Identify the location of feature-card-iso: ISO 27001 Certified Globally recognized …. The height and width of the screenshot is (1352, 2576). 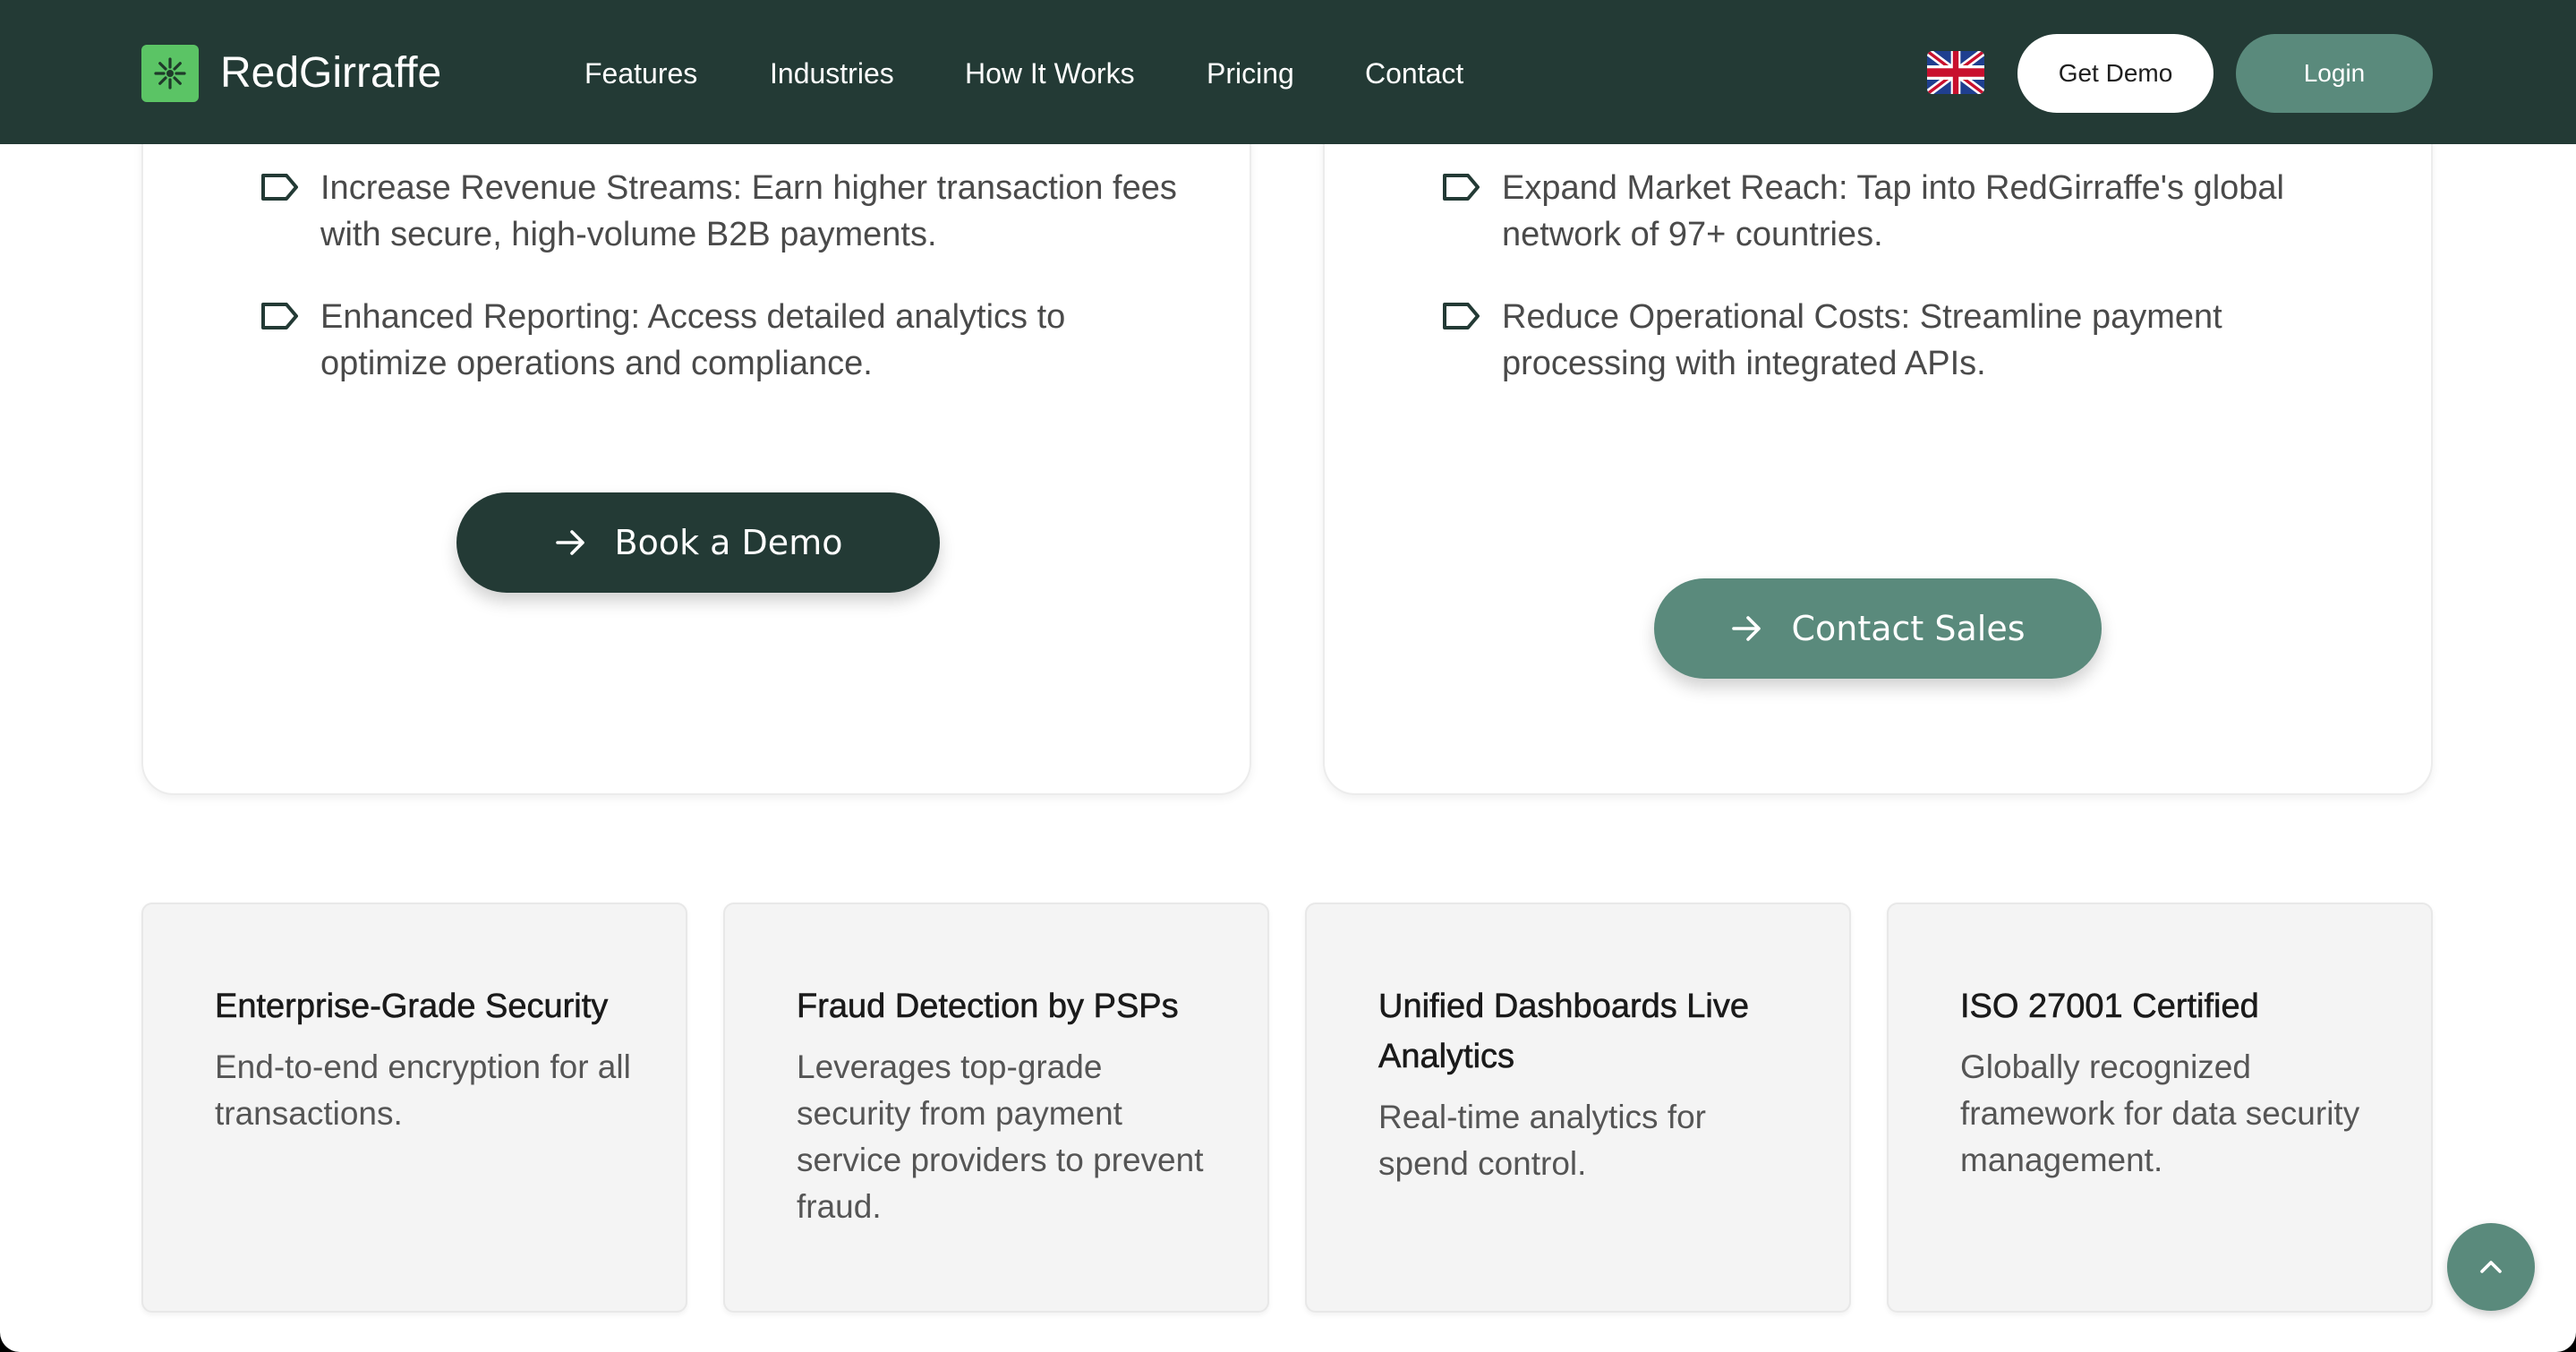
(2160, 1108).